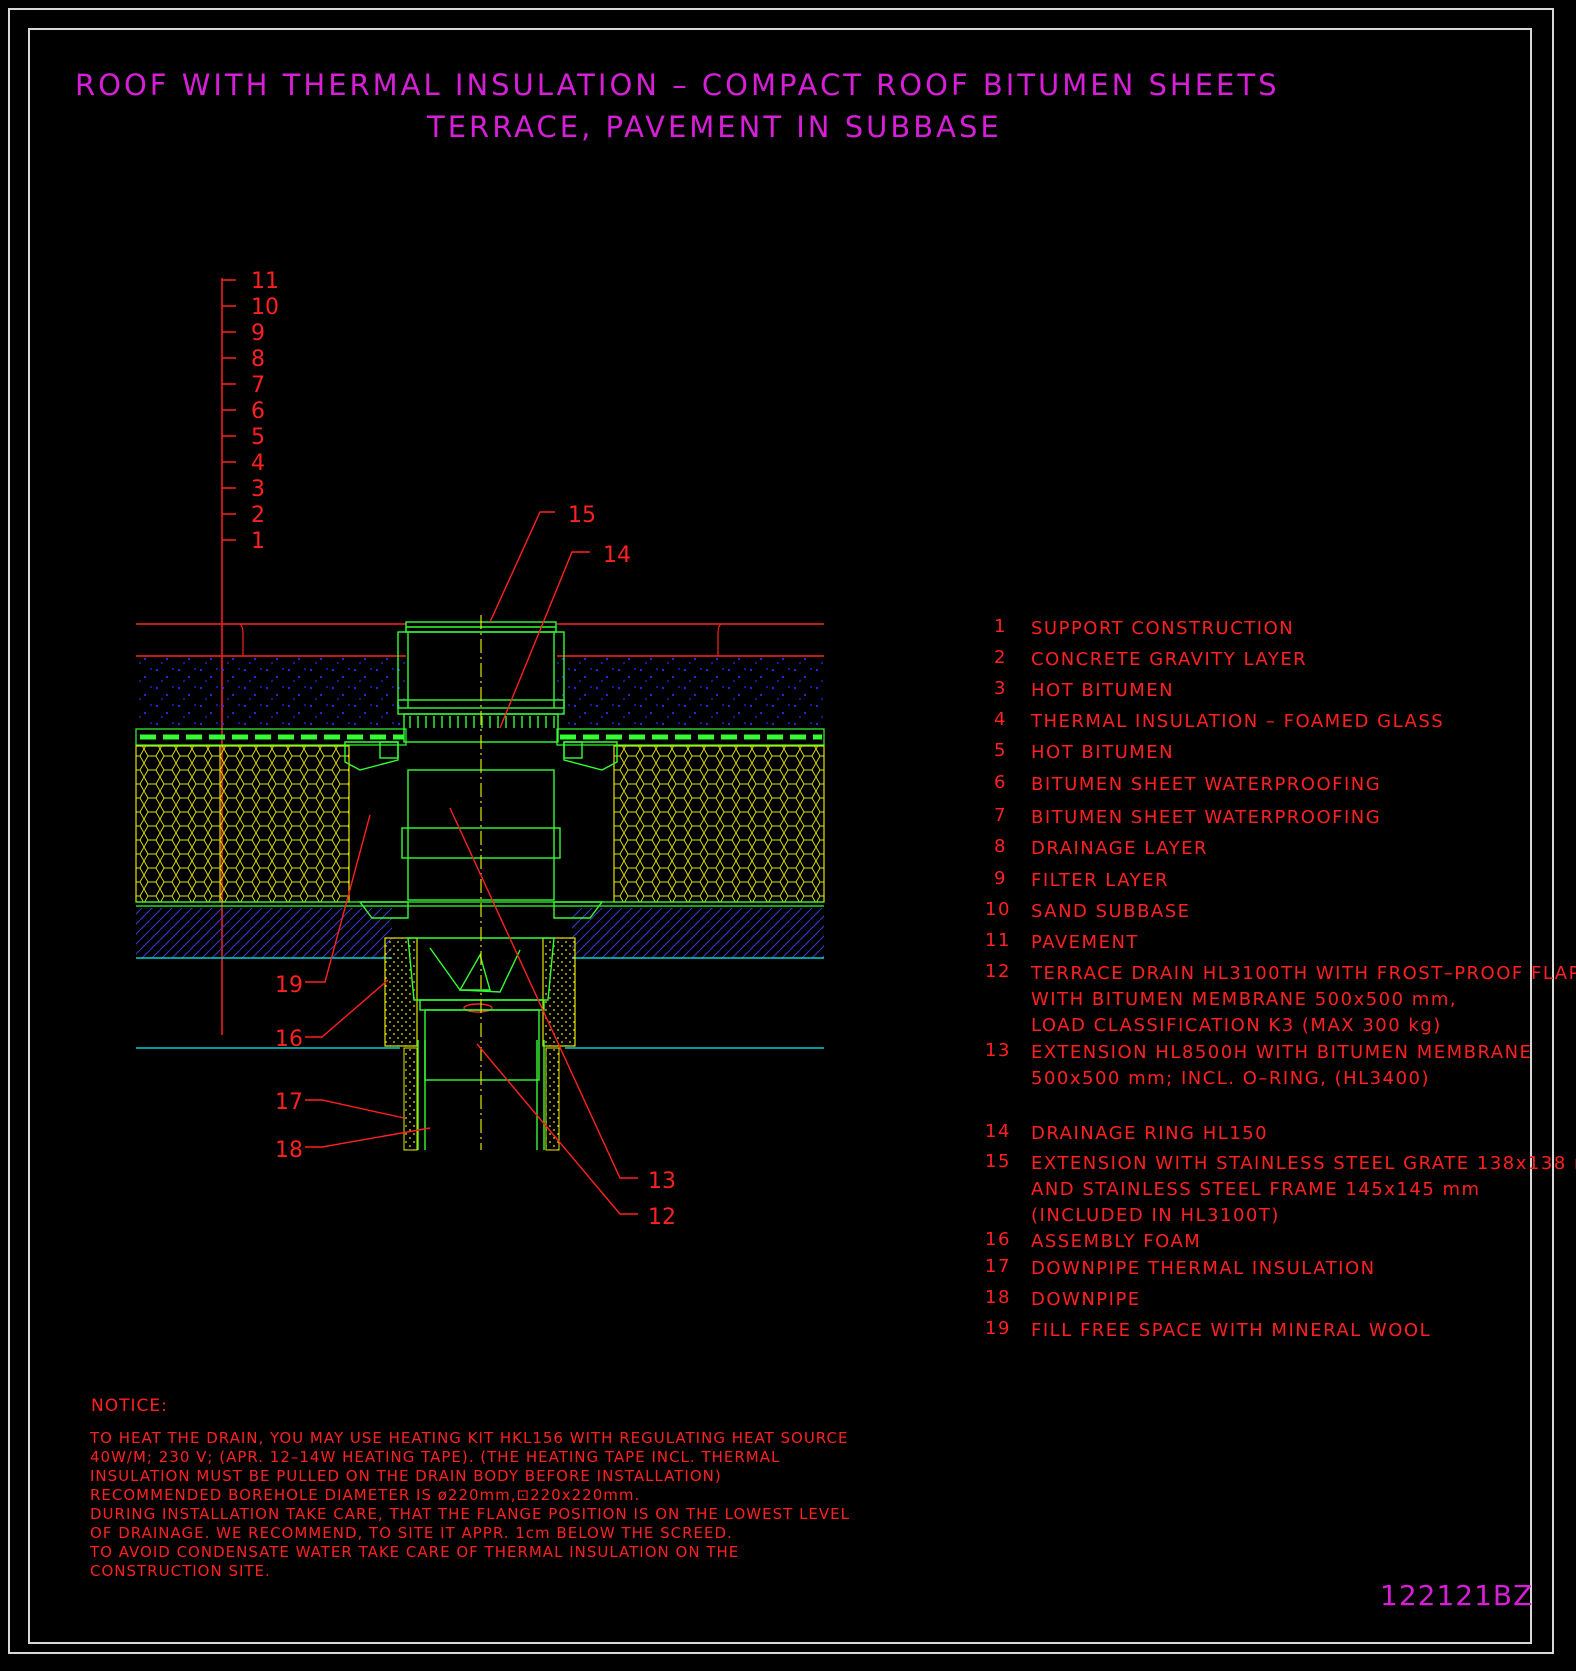 The height and width of the screenshot is (1671, 1576). I want to click on layer-scale-label: 3, so click(258, 489).